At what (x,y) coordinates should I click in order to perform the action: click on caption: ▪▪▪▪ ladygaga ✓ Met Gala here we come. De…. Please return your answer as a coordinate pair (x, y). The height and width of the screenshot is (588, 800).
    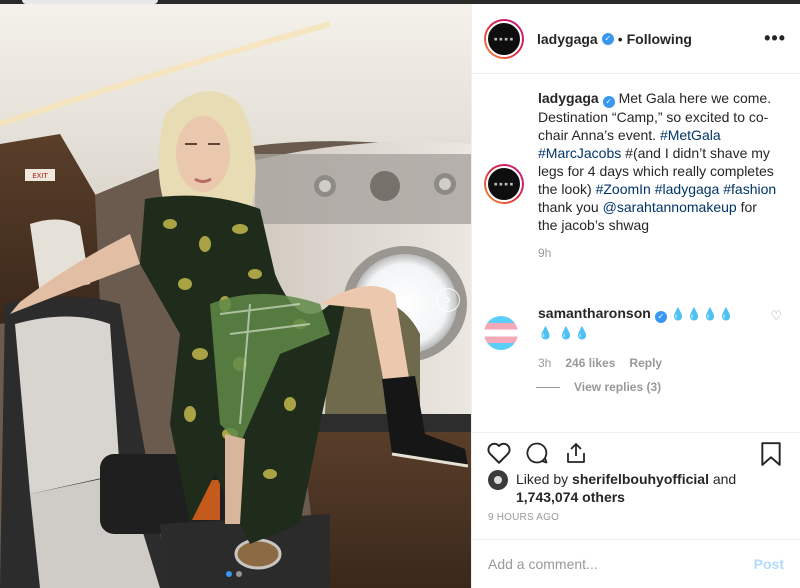
    Looking at the image, I should click on (637, 175).